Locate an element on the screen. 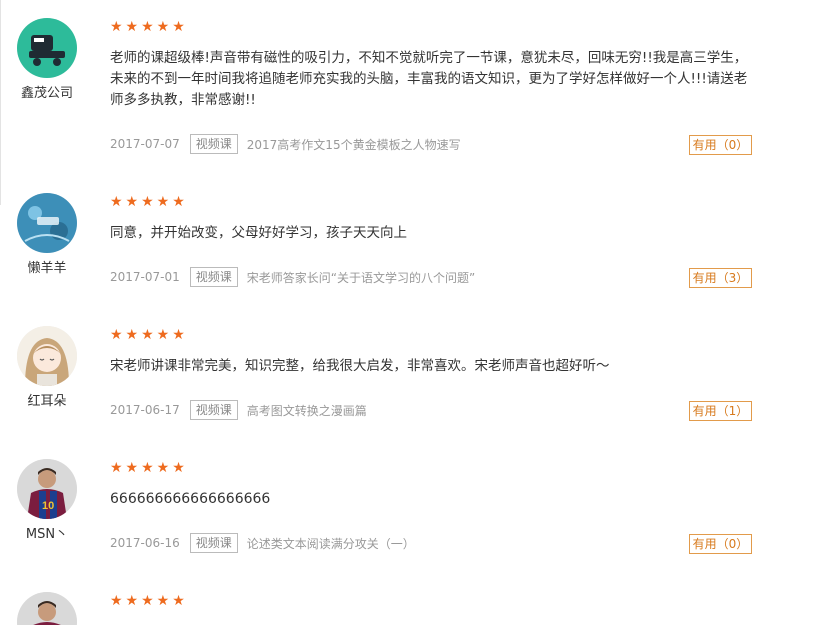  review-date: 2017-07-01 is located at coordinates (145, 277).